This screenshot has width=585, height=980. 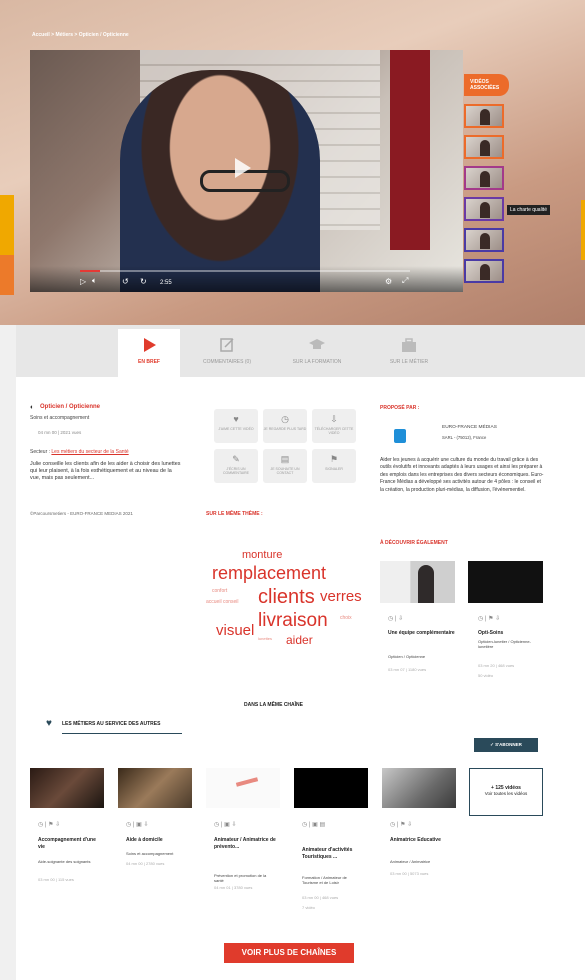 I want to click on tab-label: EN BREF, so click(x=149, y=362).